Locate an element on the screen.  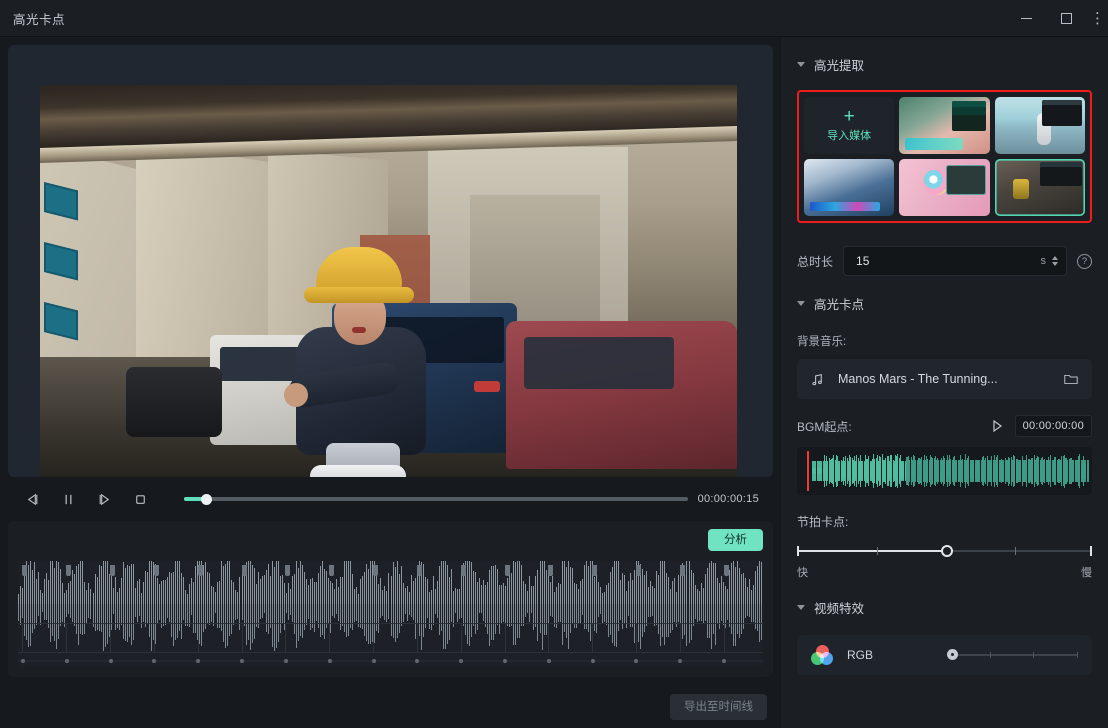
total-duration-label: 总时长 is located at coordinates (815, 261).